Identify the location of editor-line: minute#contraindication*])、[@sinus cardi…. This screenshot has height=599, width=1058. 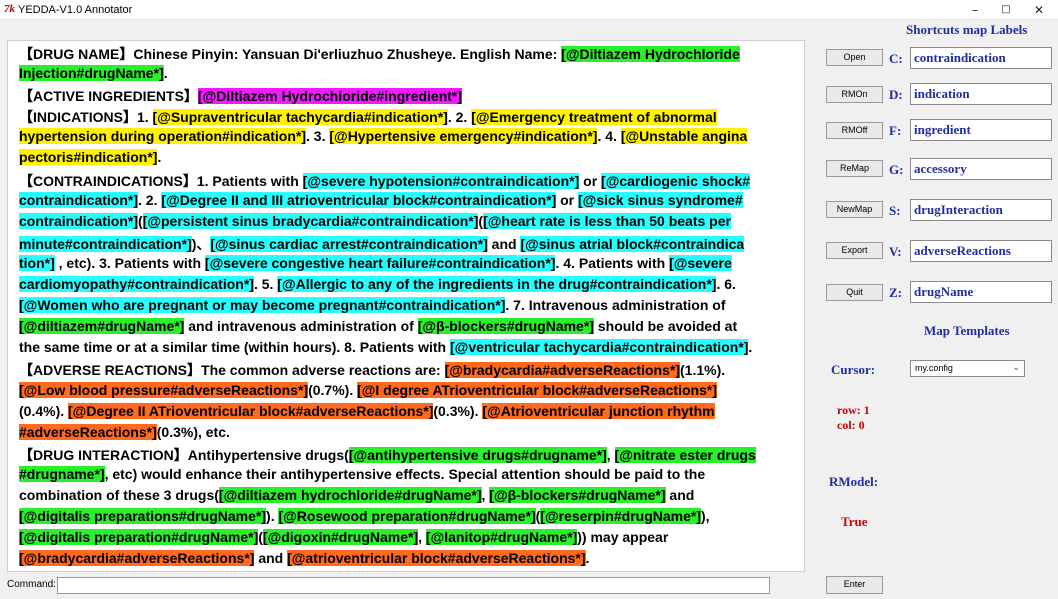
(411, 244).